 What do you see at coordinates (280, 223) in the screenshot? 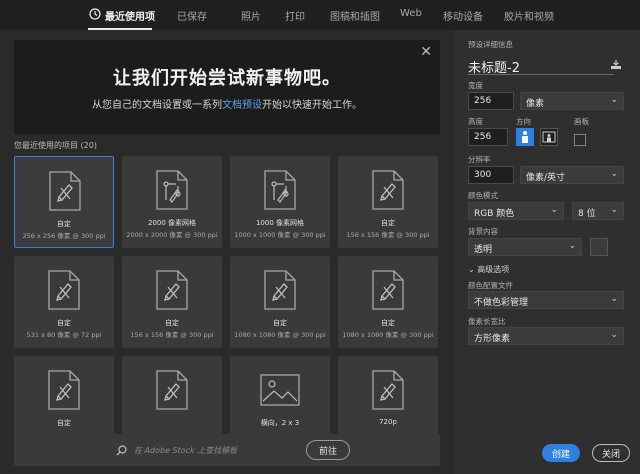
I see `recent-item-name: 1000 像素网格` at bounding box center [280, 223].